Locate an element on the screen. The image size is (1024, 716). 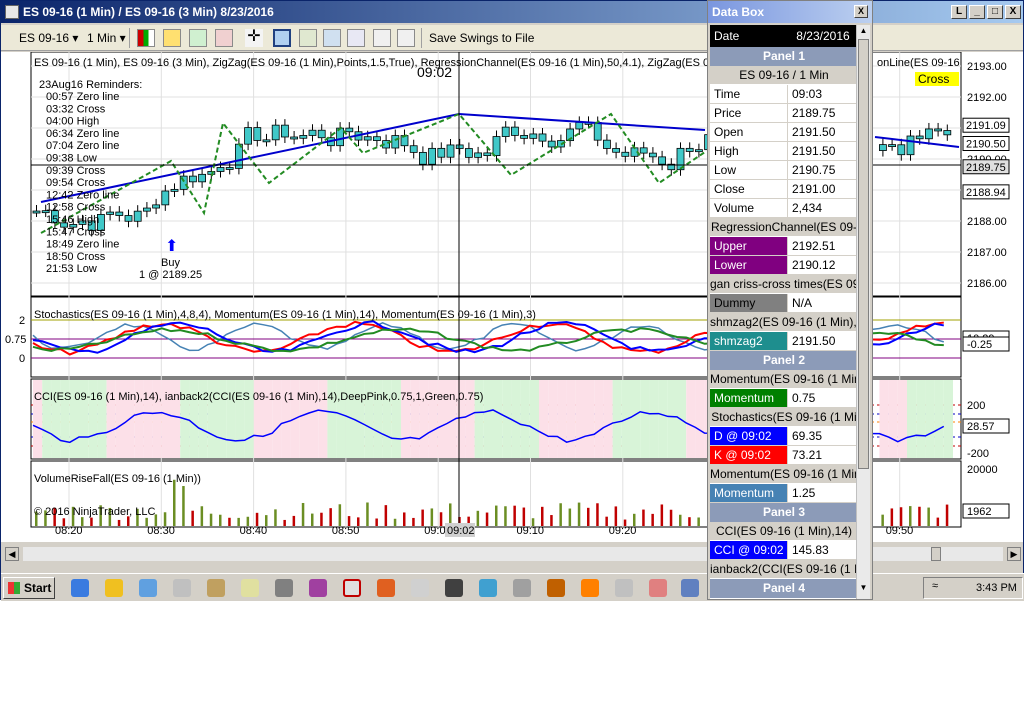
scroll-down-arrow: ▼ is located at coordinates (863, 588).